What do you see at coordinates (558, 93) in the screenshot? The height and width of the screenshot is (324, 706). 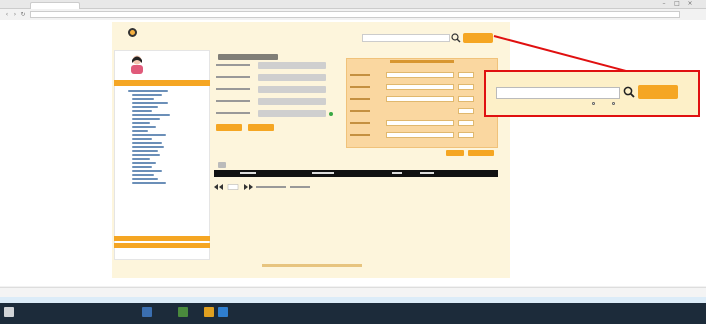 I see `callout-search-input` at bounding box center [558, 93].